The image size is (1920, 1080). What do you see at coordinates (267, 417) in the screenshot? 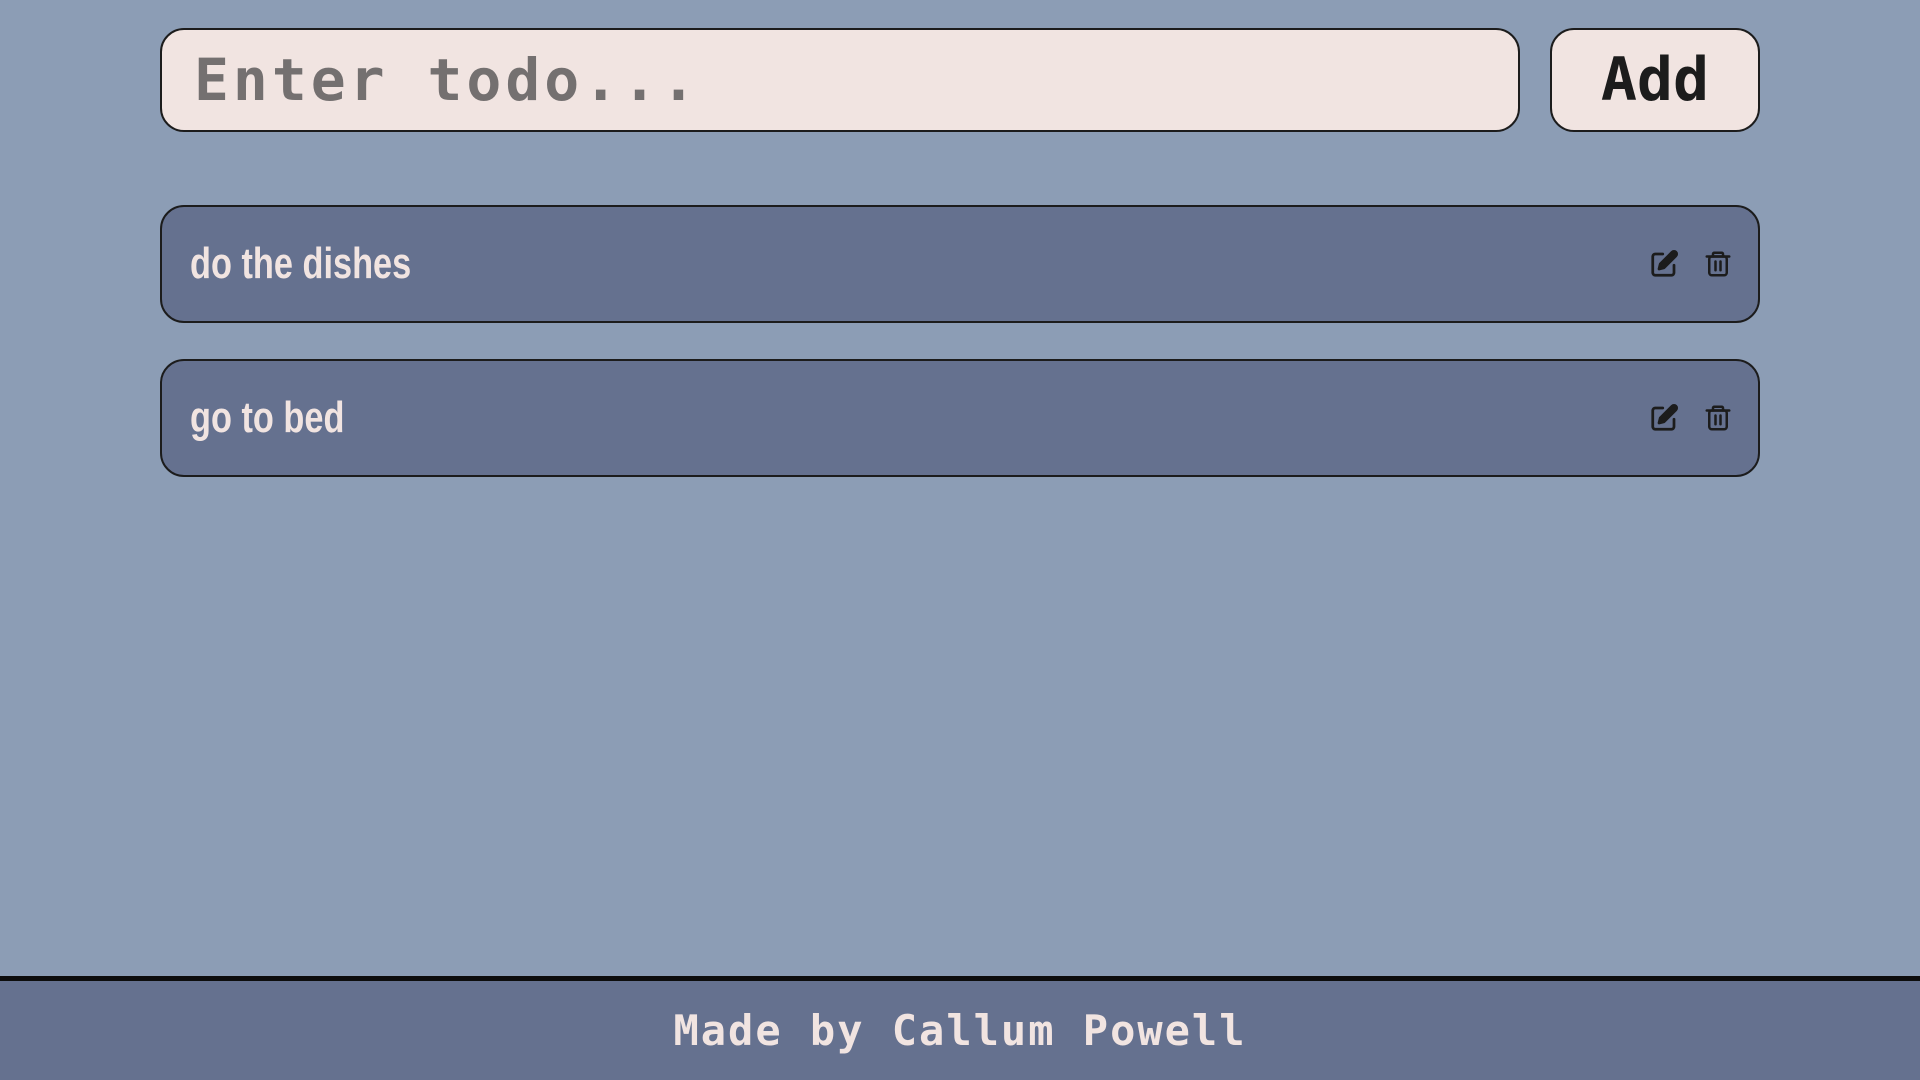
I see `todo-text: go to bed` at bounding box center [267, 417].